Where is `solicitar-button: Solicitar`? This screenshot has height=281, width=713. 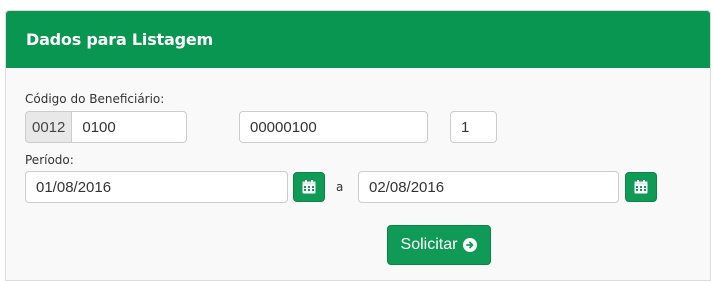
solicitar-button: Solicitar is located at coordinates (439, 245).